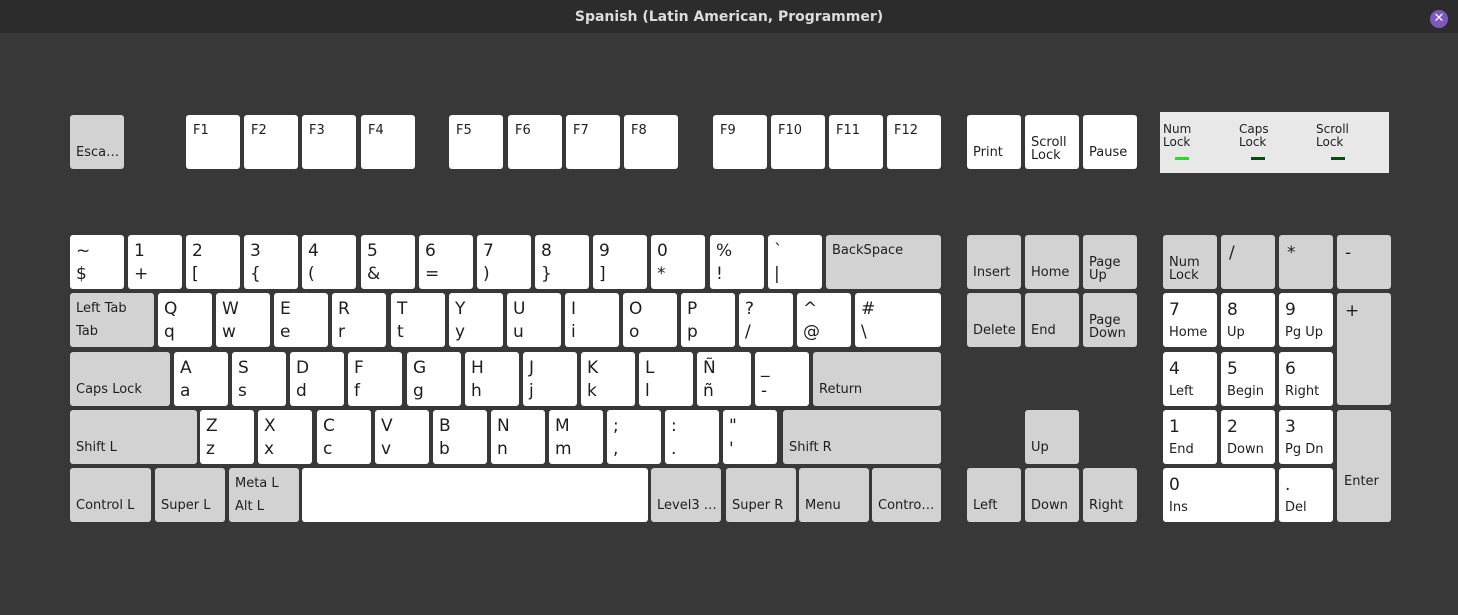 This screenshot has width=1458, height=615. What do you see at coordinates (766, 320) in the screenshot?
I see `key-lbracket: ? /` at bounding box center [766, 320].